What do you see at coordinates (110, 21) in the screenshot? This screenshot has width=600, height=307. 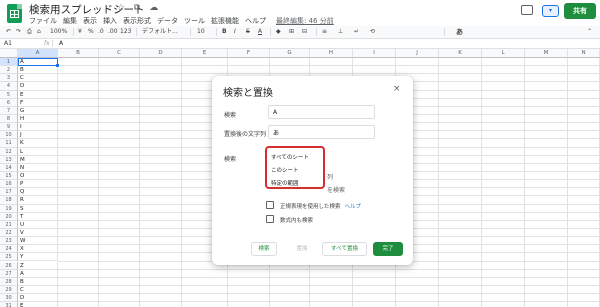 I see `menu-insert: 挿入` at bounding box center [110, 21].